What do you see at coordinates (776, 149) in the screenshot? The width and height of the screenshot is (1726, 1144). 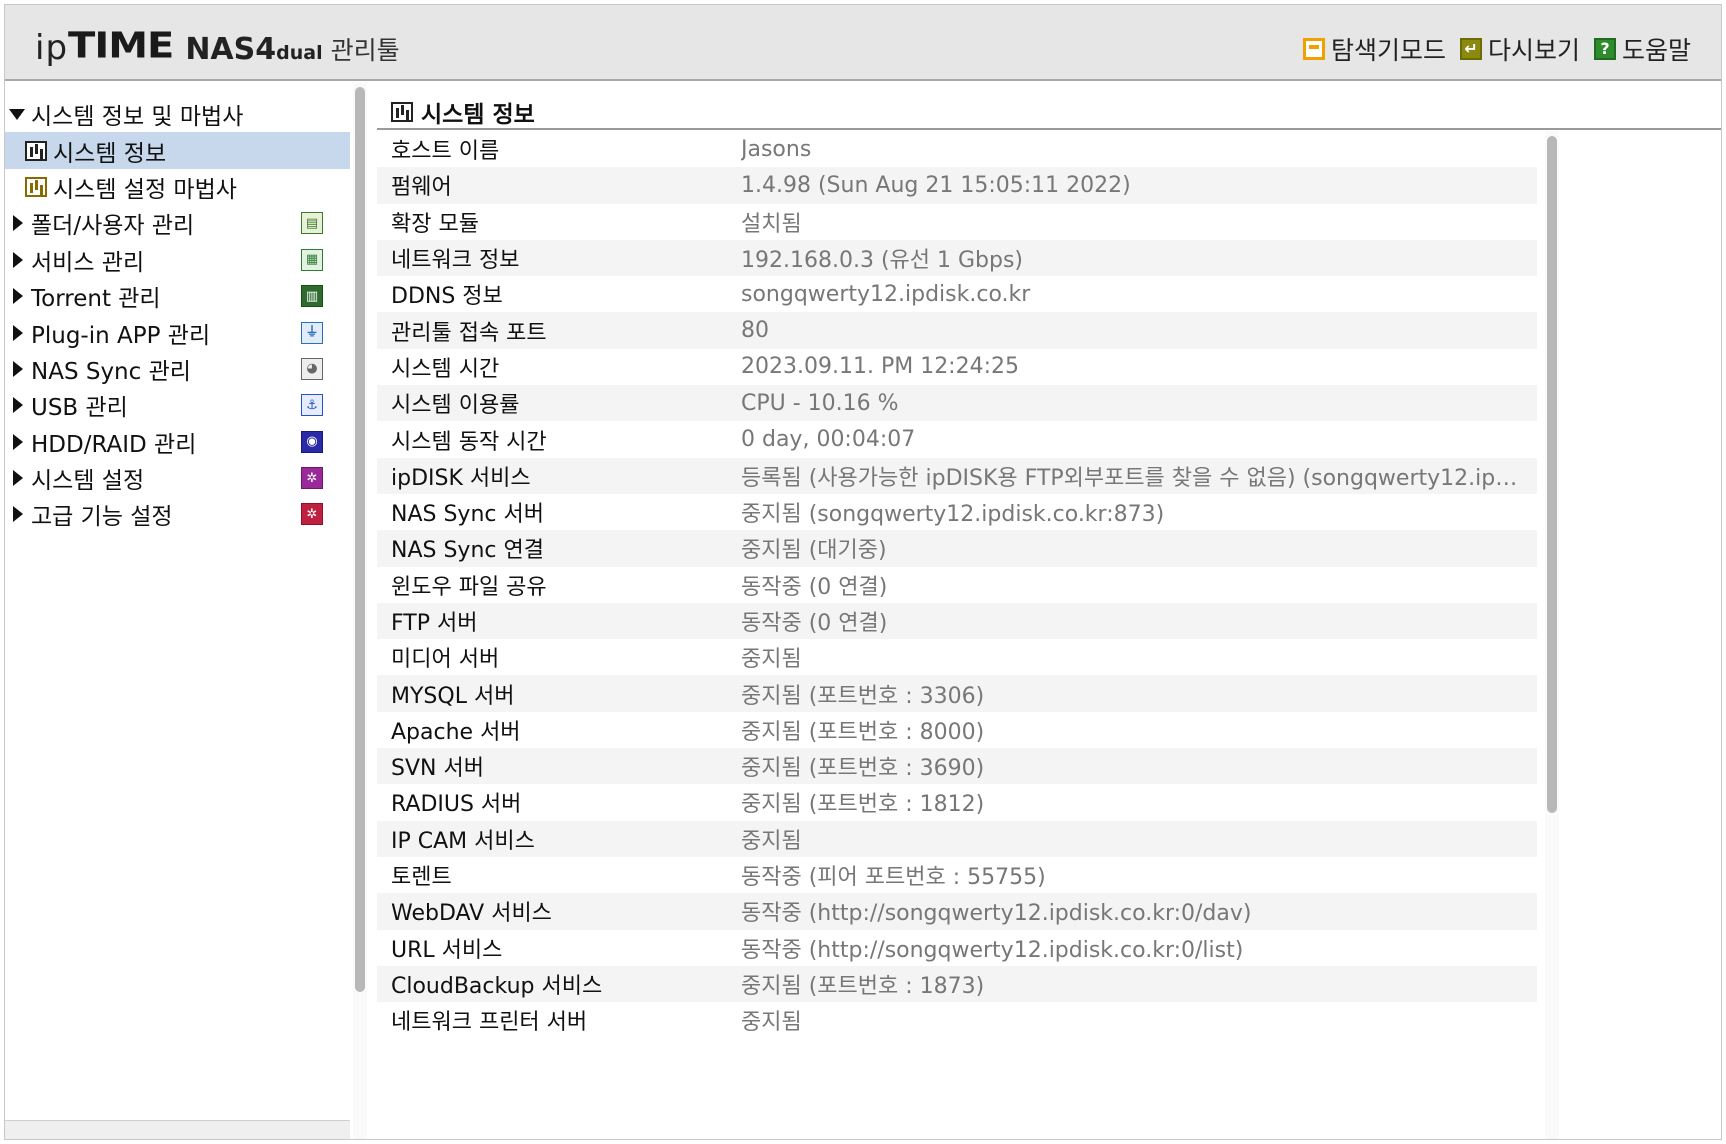 I see `row-value: Jasons` at bounding box center [776, 149].